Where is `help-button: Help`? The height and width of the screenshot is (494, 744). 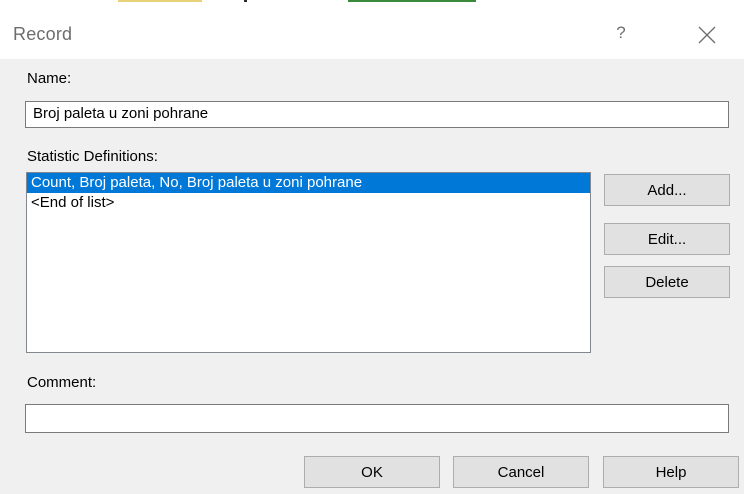
help-button: Help is located at coordinates (671, 472).